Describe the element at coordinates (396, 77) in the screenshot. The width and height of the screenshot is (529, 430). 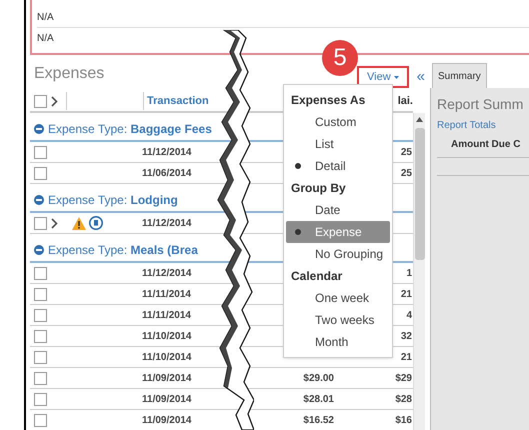
I see `caret-icon` at that location.